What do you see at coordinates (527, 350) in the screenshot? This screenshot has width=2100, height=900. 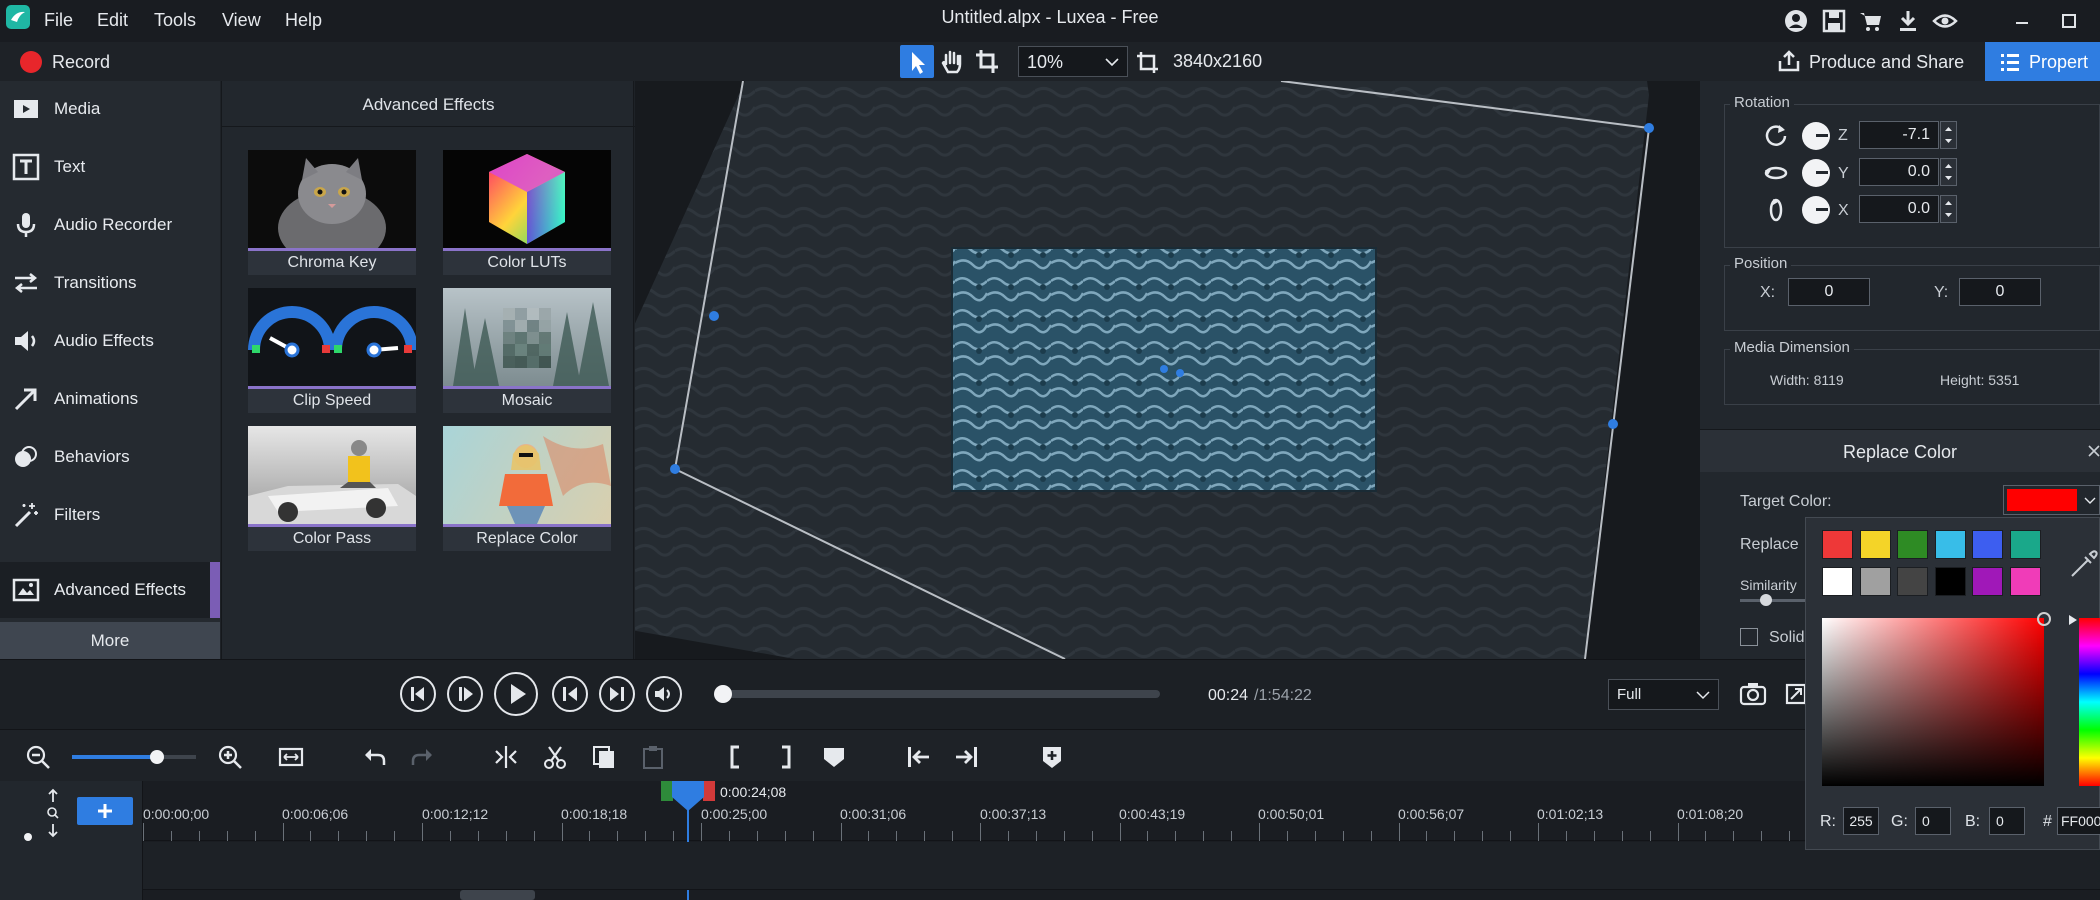 I see `effect-card-mosaic: Mosaic` at bounding box center [527, 350].